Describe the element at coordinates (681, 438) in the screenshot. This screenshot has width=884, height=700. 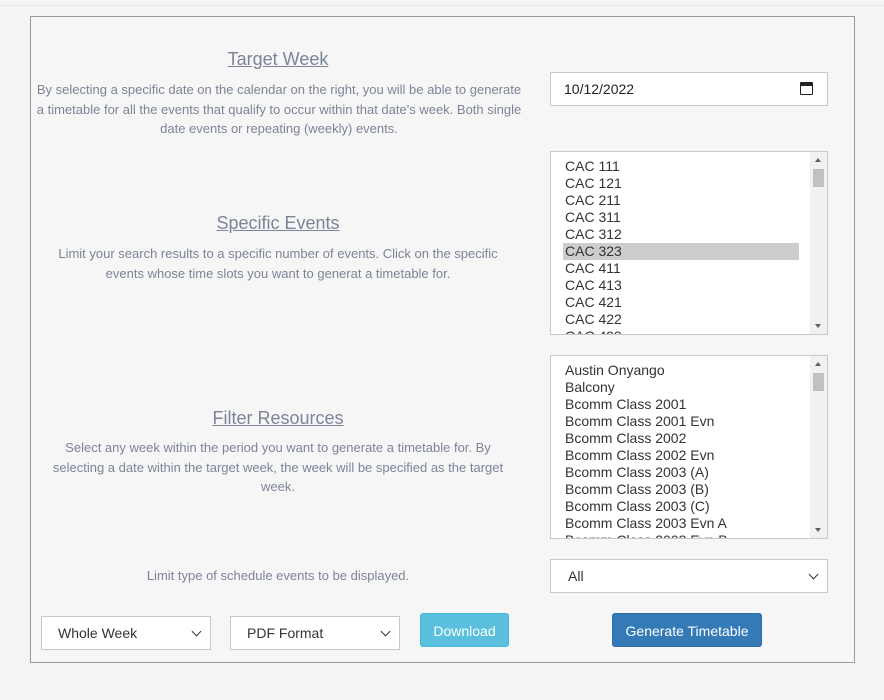
I see `list-option: Bcomm Class 2002` at that location.